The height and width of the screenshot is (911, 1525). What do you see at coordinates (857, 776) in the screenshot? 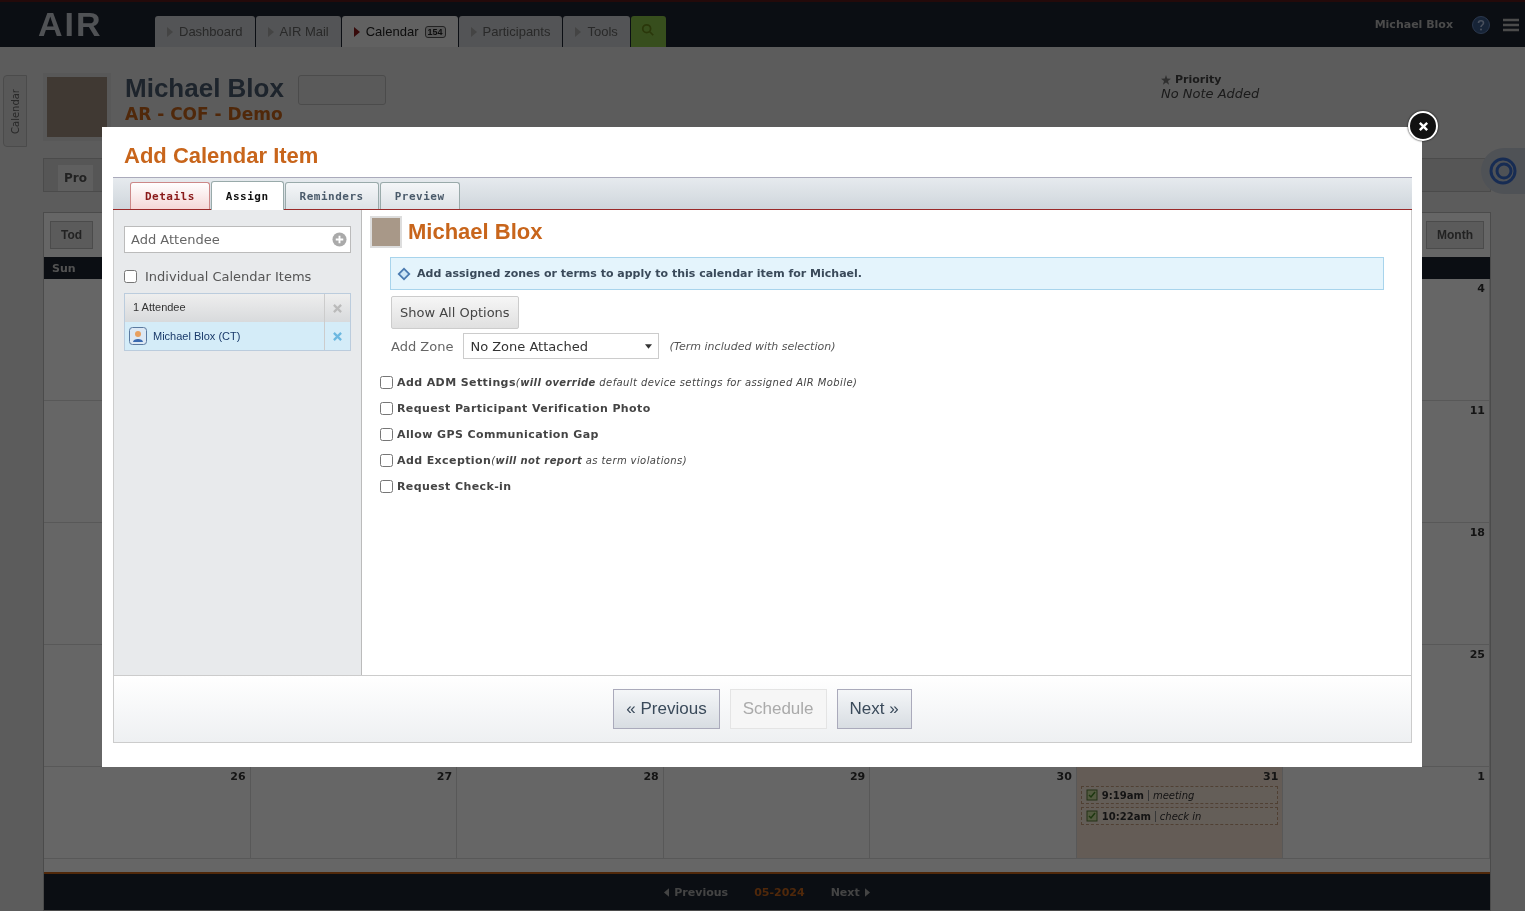
I see `day-number: 29` at bounding box center [857, 776].